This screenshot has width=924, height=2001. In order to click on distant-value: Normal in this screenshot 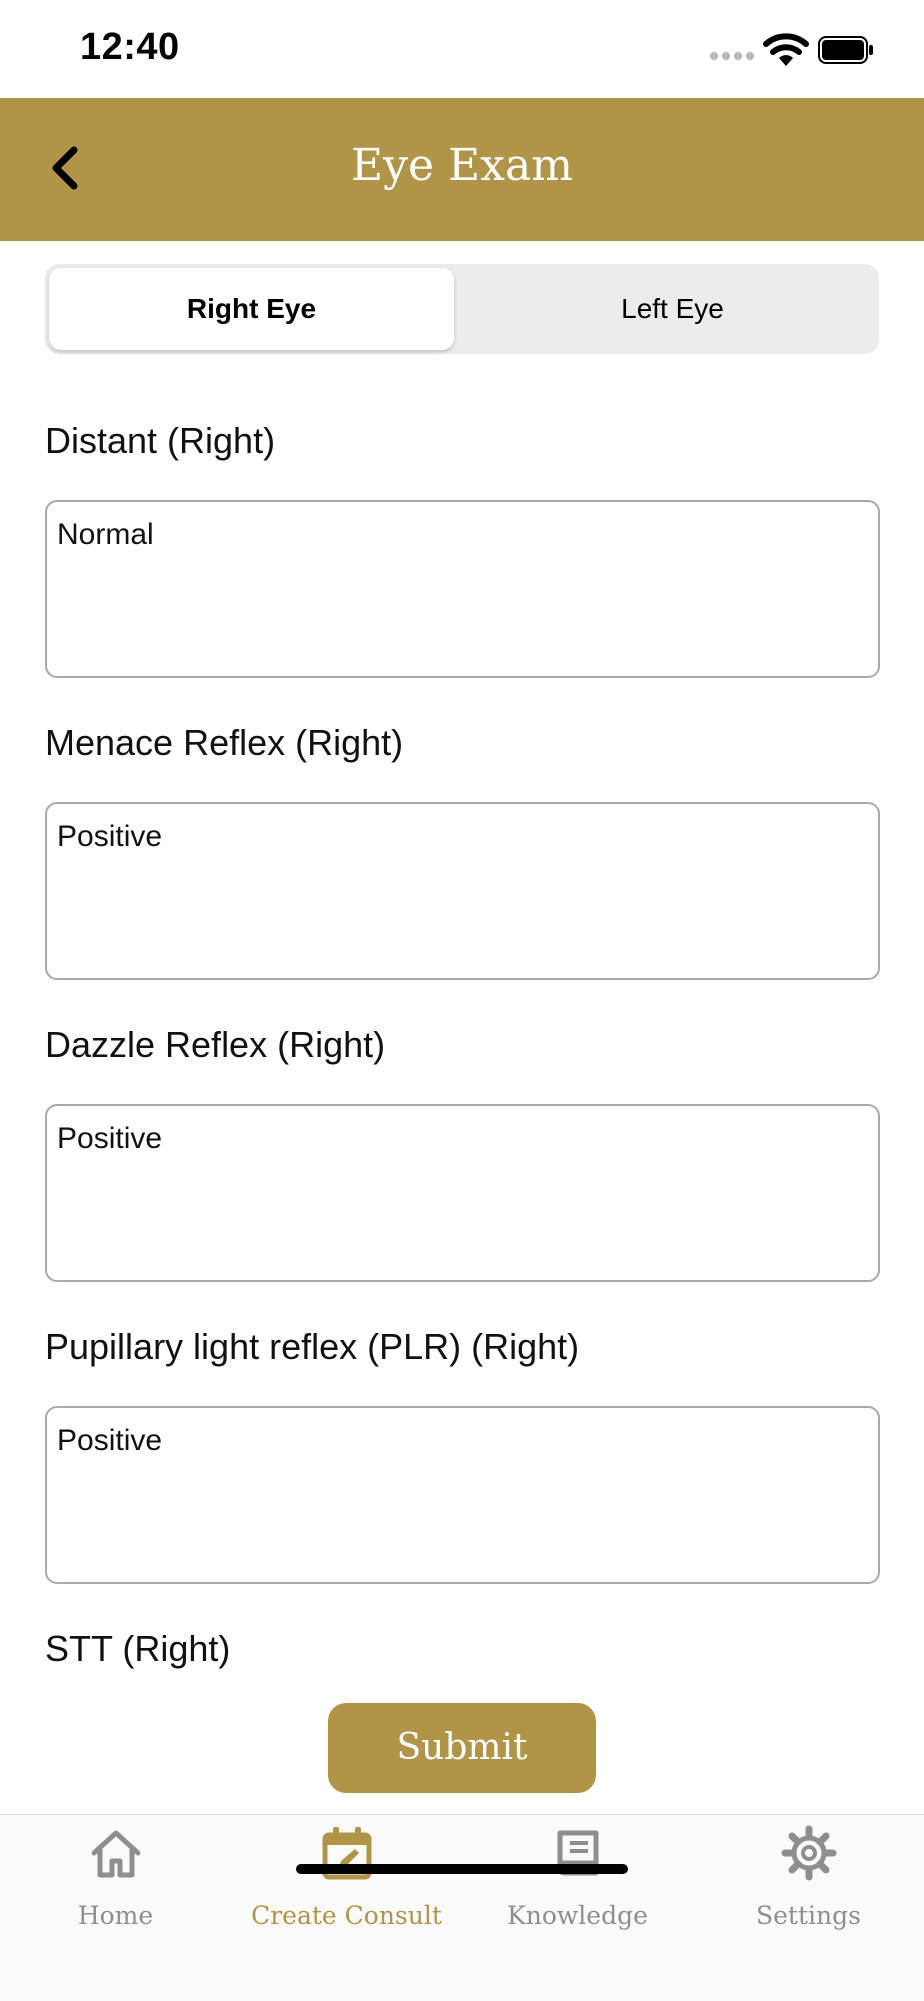, I will do `click(105, 534)`.